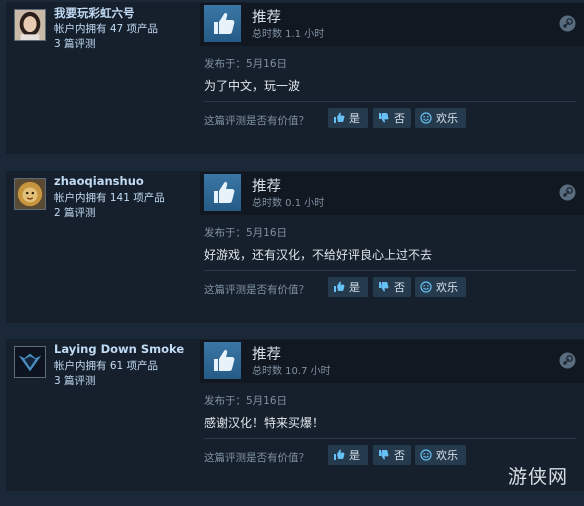  Describe the element at coordinates (291, 371) in the screenshot. I see `playtime-hours: 总时数 10.7 小时` at that location.